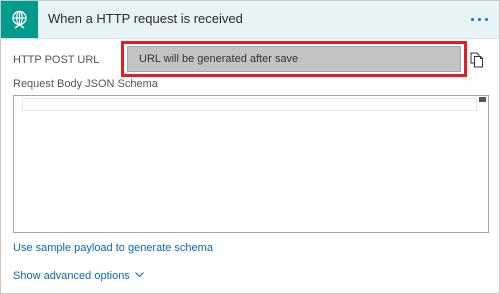  What do you see at coordinates (482, 99) in the screenshot?
I see `schema-editor-scrollbar` at bounding box center [482, 99].